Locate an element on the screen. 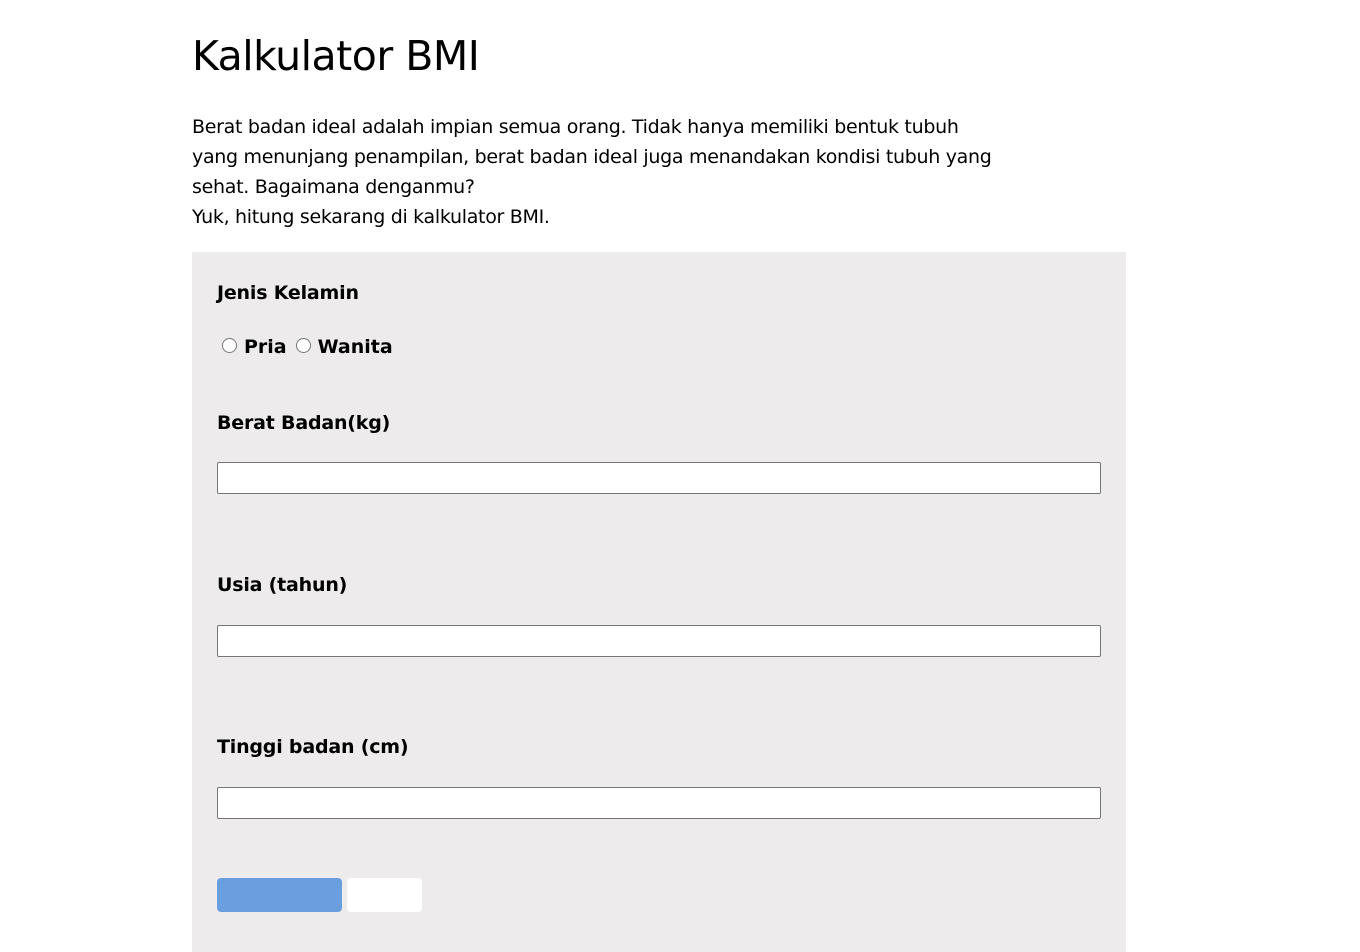 This screenshot has width=1360, height=952. page-title: Kalkulator BMI is located at coordinates (336, 56).